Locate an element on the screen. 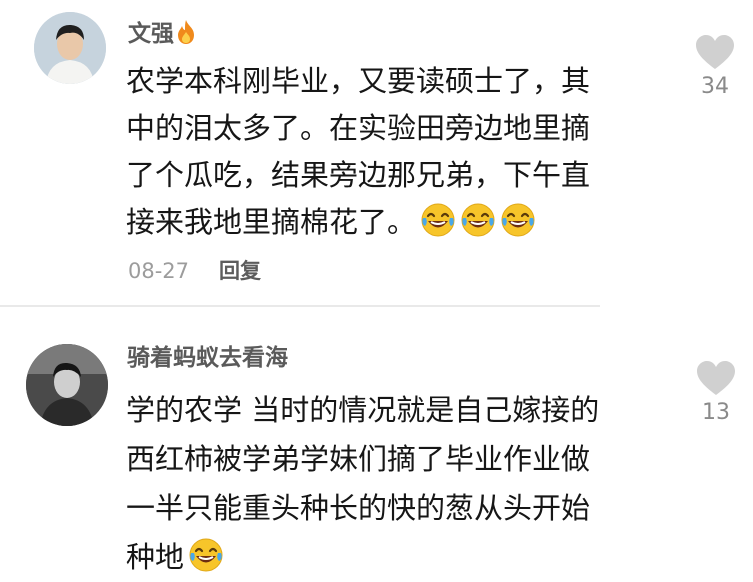 The width and height of the screenshot is (753, 582). comment-line: 接来我地里摘棉花了。 is located at coordinates (358, 222).